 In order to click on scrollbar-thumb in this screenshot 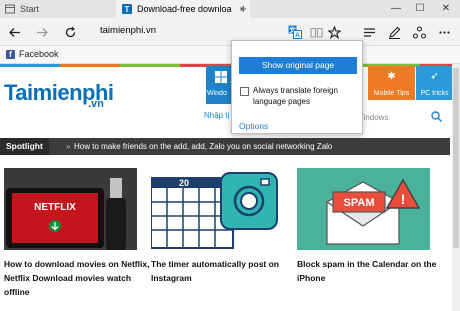, I will do `click(456, 158)`.